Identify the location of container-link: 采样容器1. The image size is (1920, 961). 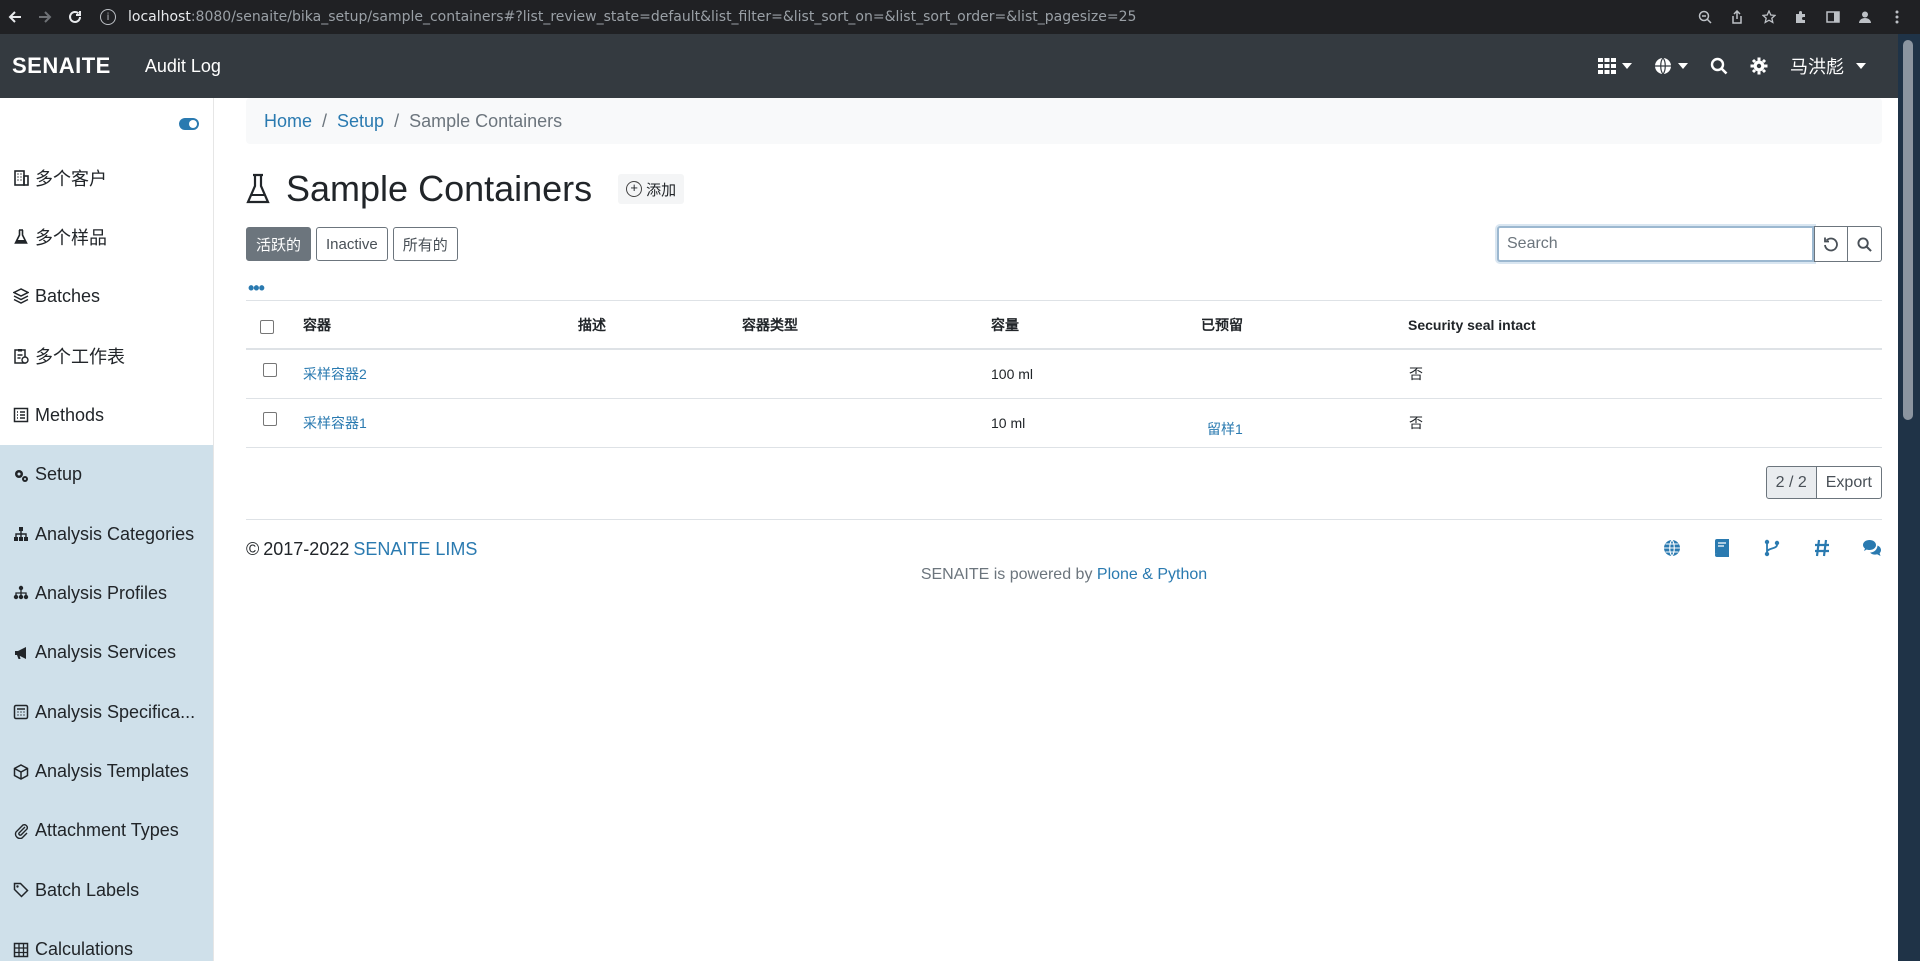
(335, 423).